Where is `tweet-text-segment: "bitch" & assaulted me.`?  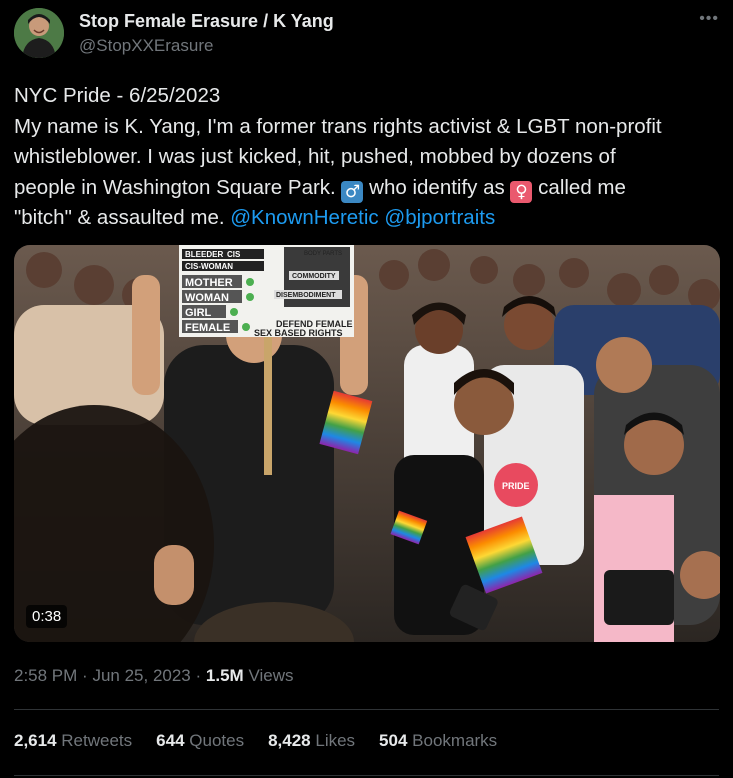
tweet-text-segment: "bitch" & assaulted me. is located at coordinates (119, 217).